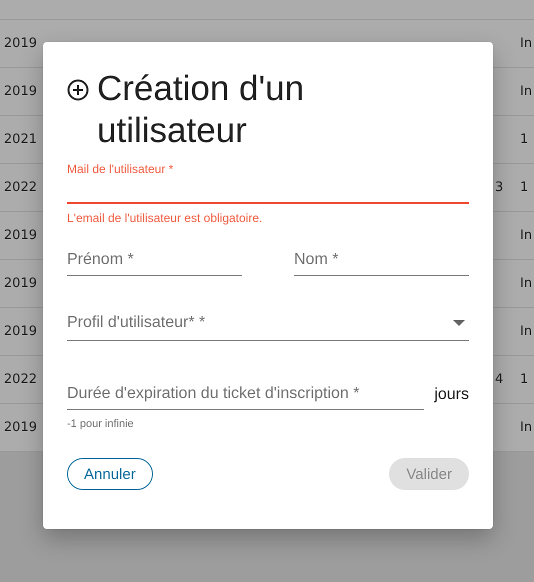 The width and height of the screenshot is (534, 582). What do you see at coordinates (78, 90) in the screenshot?
I see `add-icon` at bounding box center [78, 90].